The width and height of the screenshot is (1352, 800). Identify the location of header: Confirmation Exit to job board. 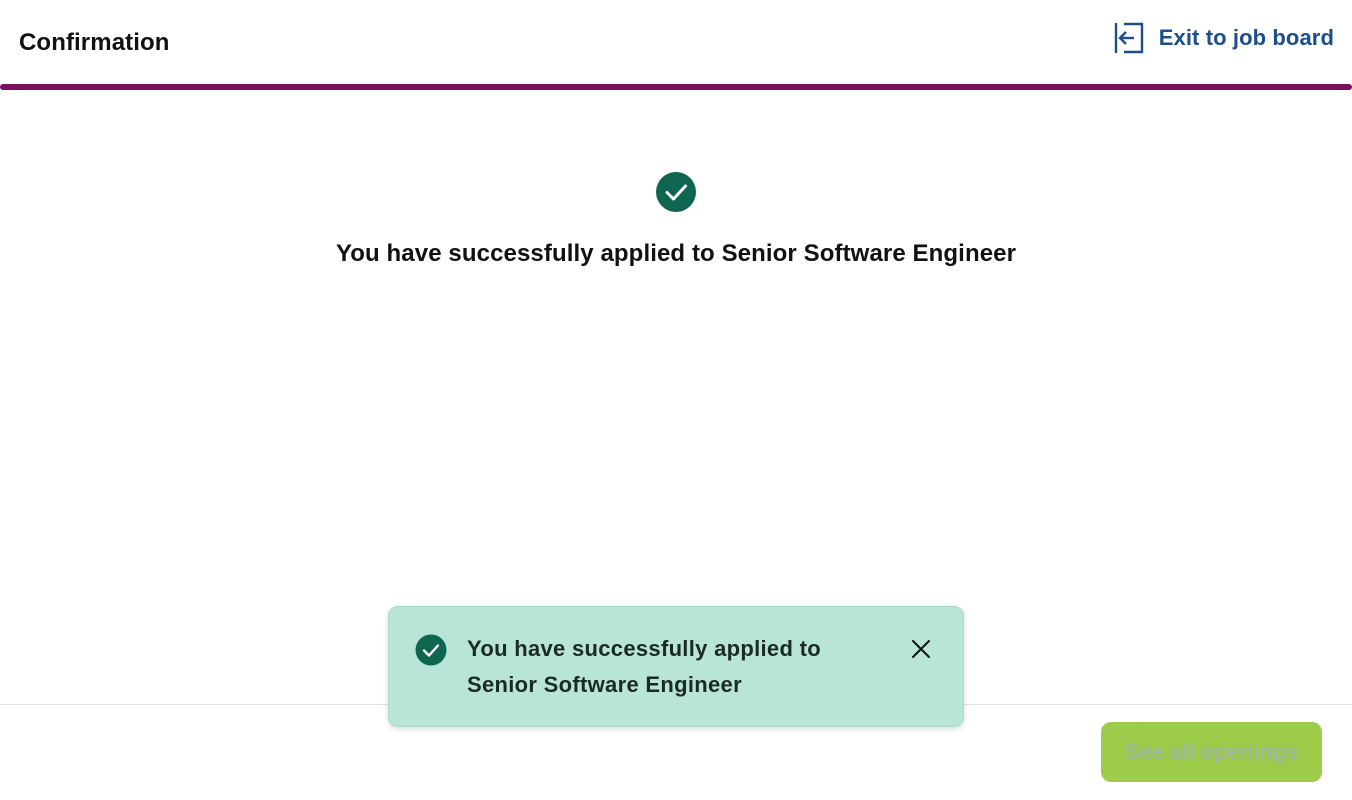
(676, 42).